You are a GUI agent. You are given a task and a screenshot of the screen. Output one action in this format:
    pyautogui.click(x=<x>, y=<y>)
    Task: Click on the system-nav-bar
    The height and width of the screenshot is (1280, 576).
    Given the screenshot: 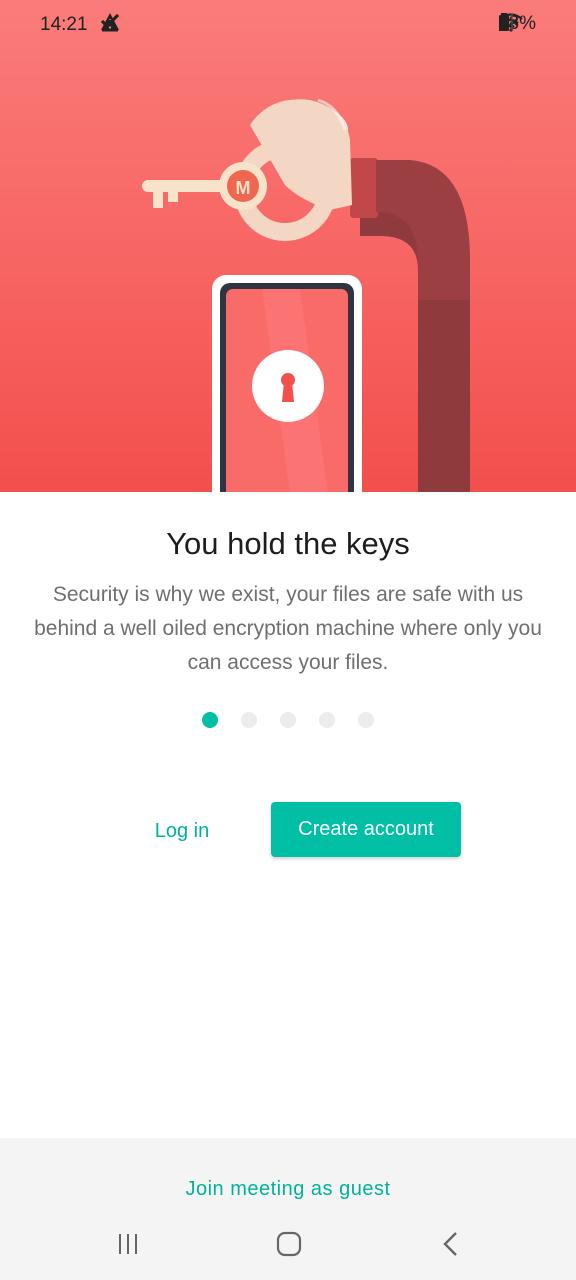 What is the action you would take?
    pyautogui.click(x=288, y=1250)
    